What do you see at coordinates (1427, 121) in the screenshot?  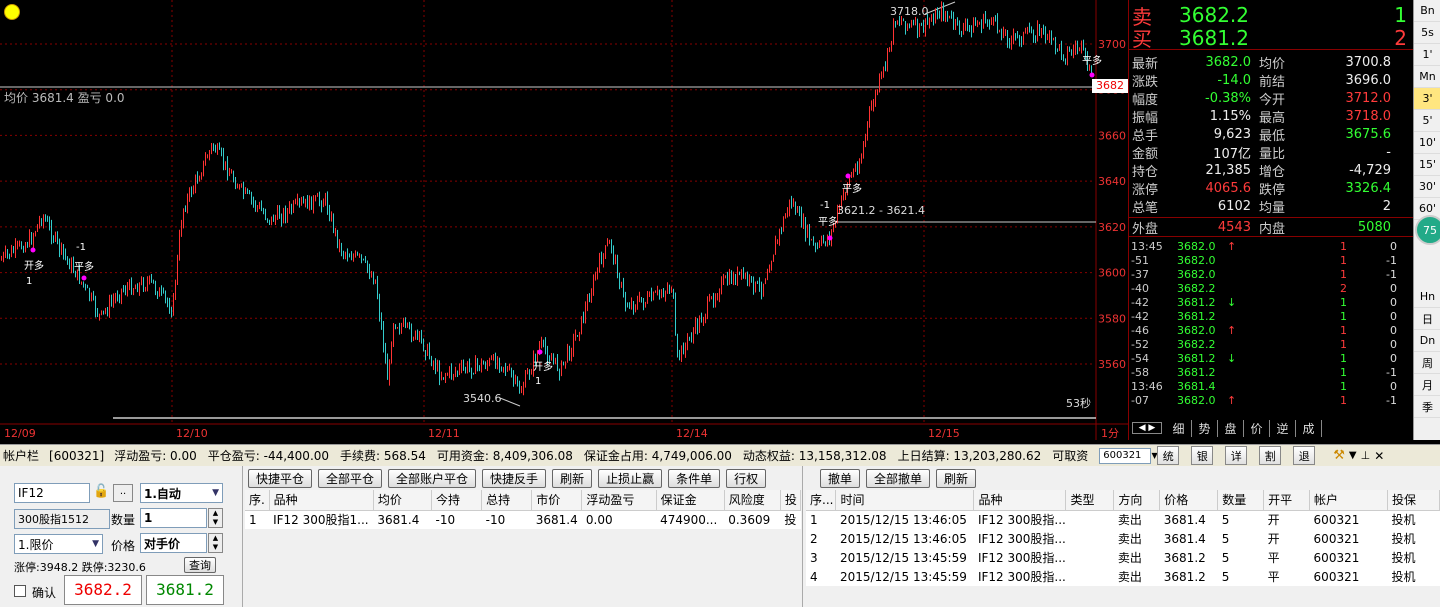 I see `period-button: 5'` at bounding box center [1427, 121].